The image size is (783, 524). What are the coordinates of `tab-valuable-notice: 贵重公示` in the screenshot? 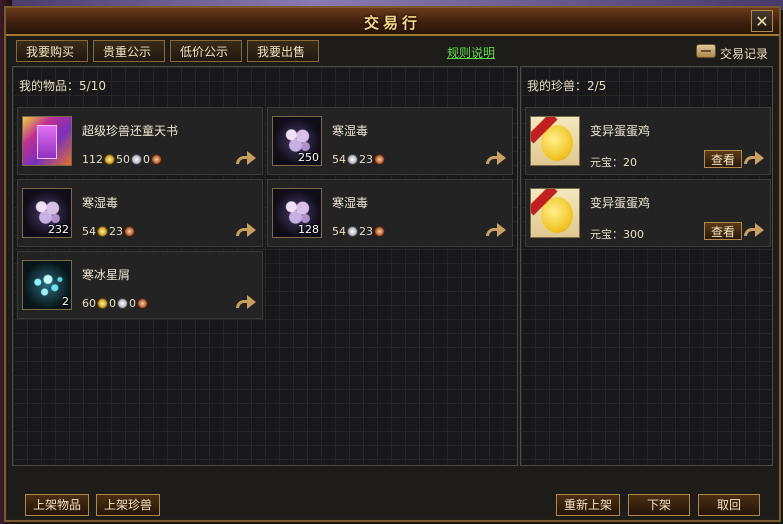 It's located at (129, 51).